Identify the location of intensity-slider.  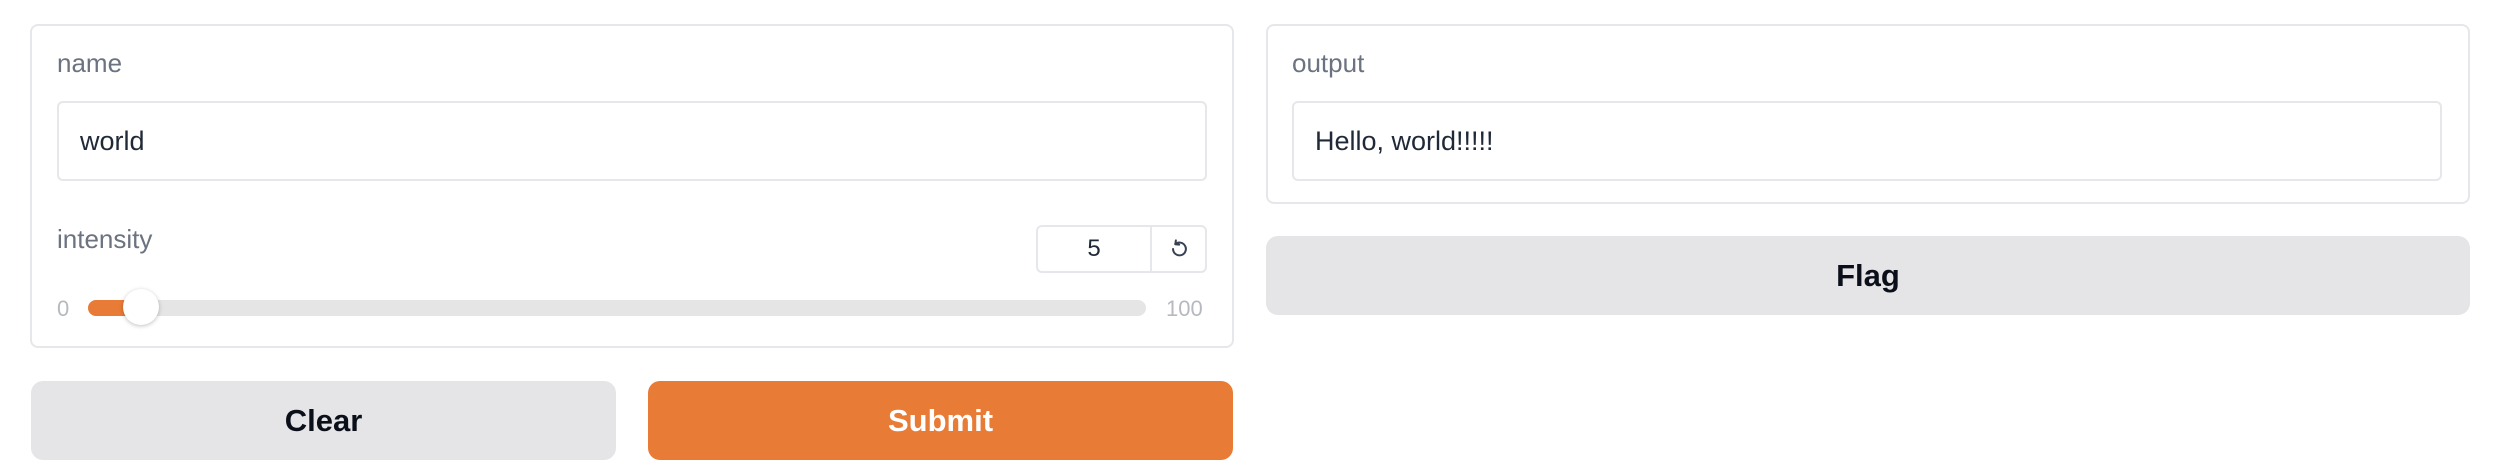
(617, 307).